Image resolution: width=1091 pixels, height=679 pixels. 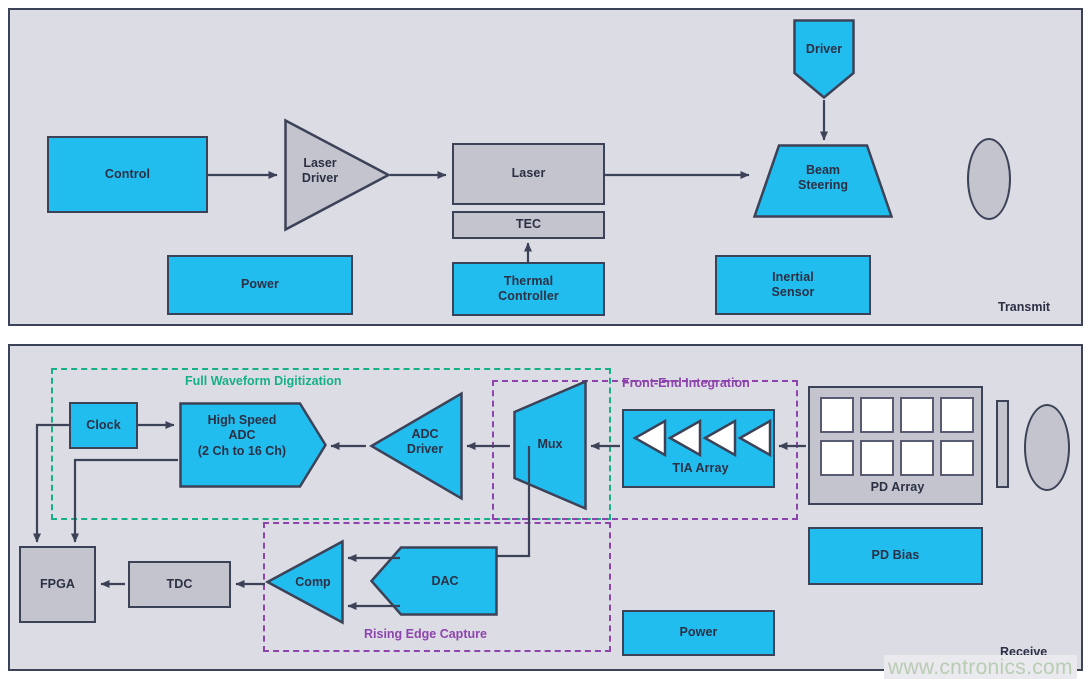 I want to click on block-tec-label: TEC, so click(x=528, y=224).